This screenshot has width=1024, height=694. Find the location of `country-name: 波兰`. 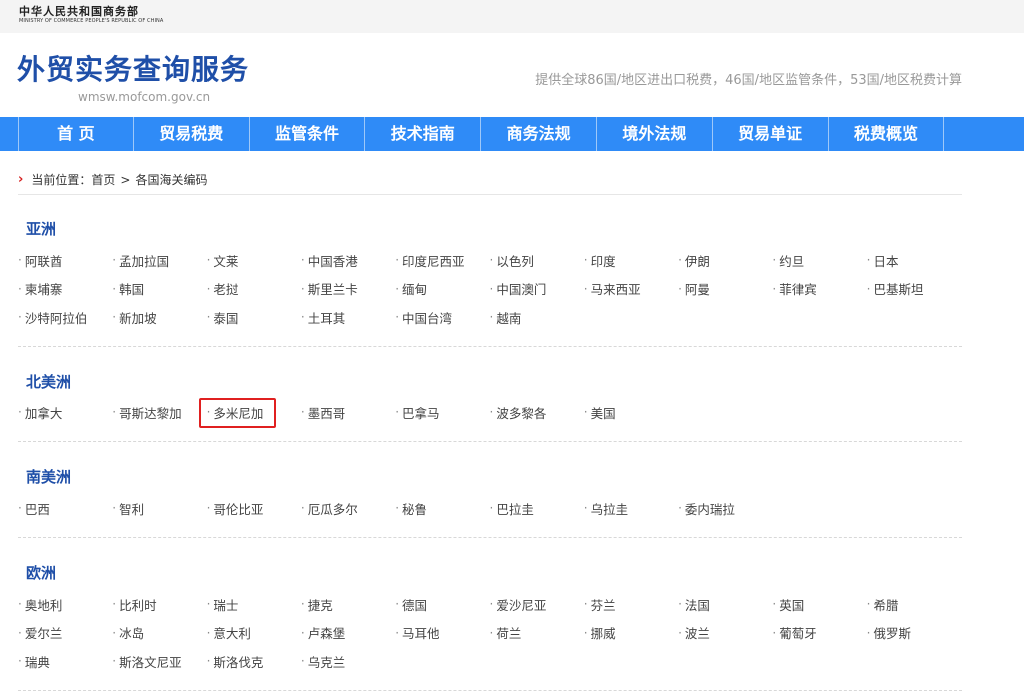

country-name: 波兰 is located at coordinates (697, 634).